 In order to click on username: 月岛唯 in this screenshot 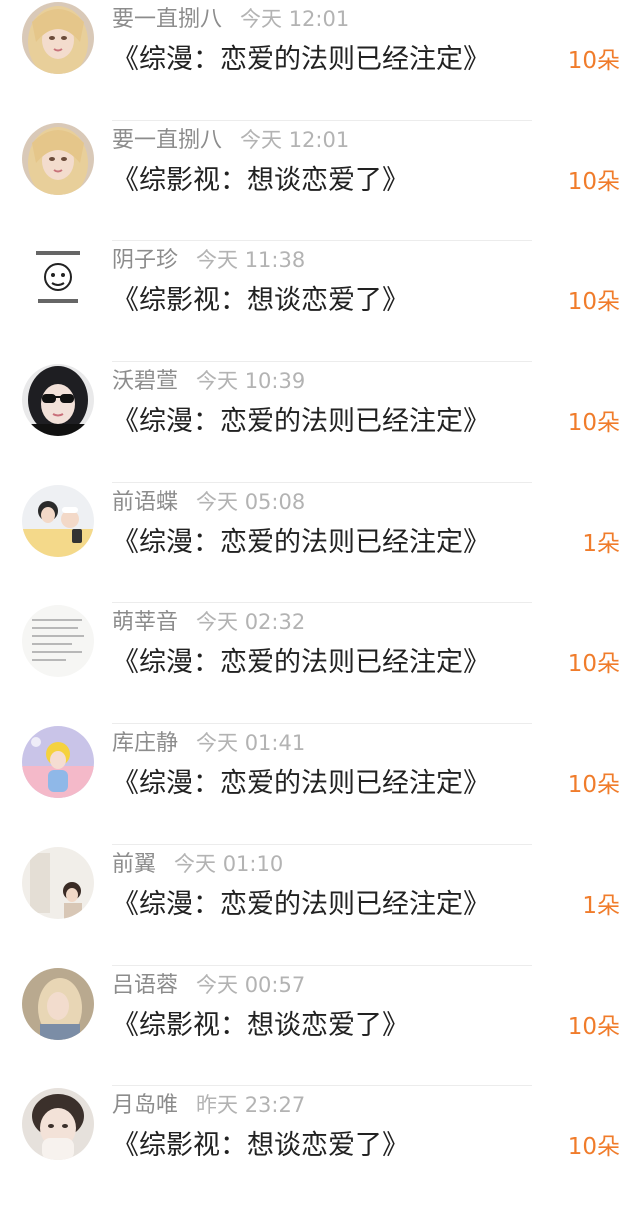, I will do `click(145, 1105)`.